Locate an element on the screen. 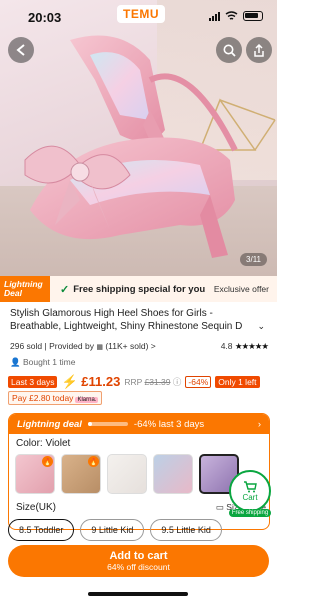  color-swatches: 🔥 🔥 is located at coordinates (127, 474).